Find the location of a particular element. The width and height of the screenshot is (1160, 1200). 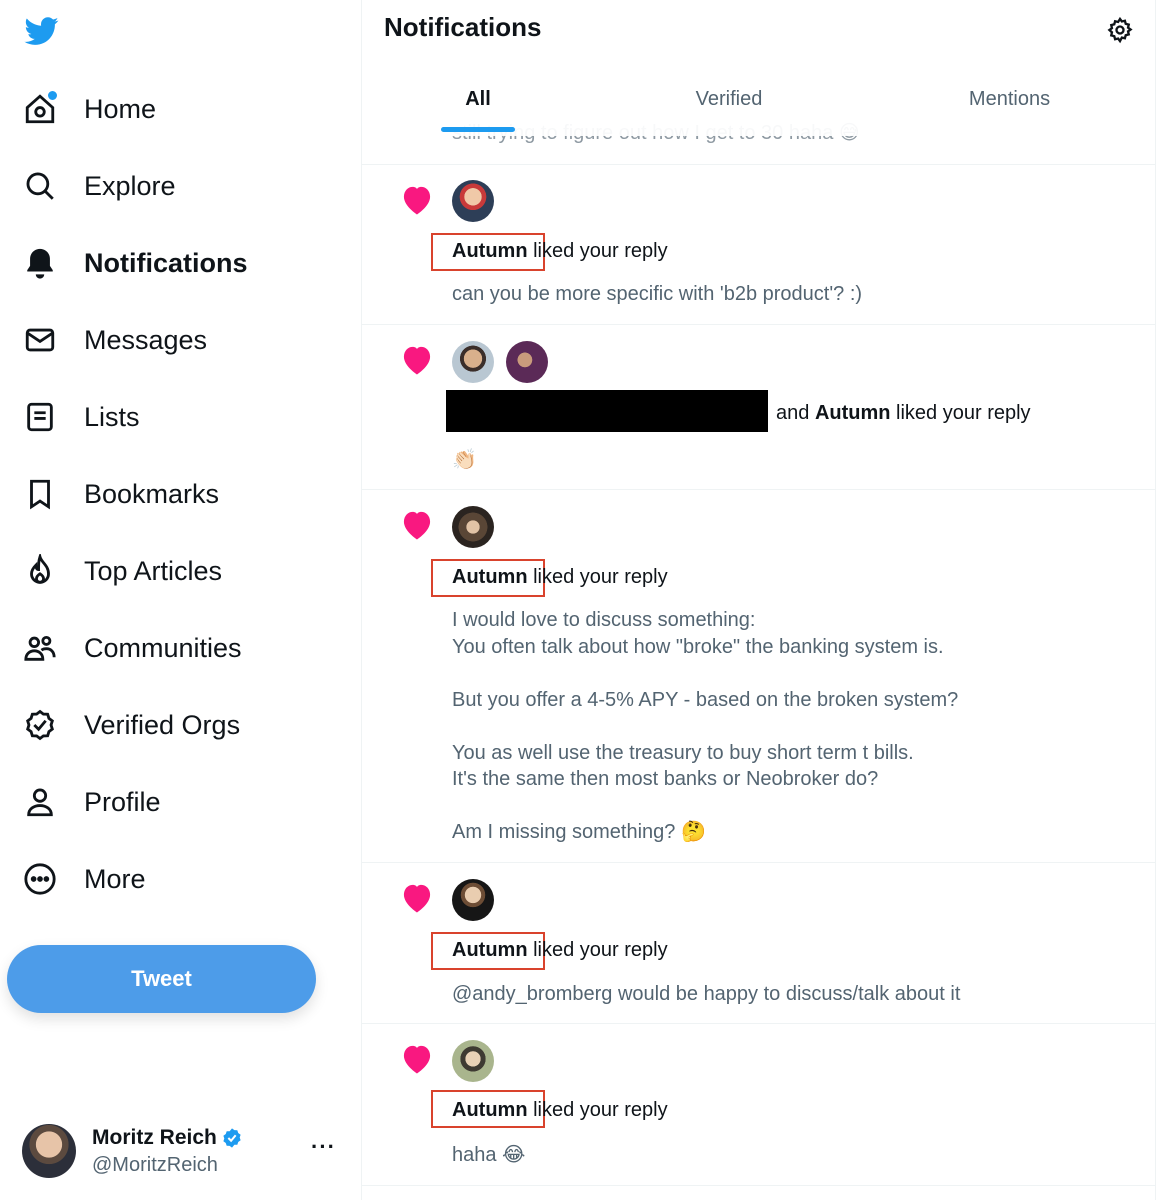

sidebar-item-label: Profile is located at coordinates (122, 801).